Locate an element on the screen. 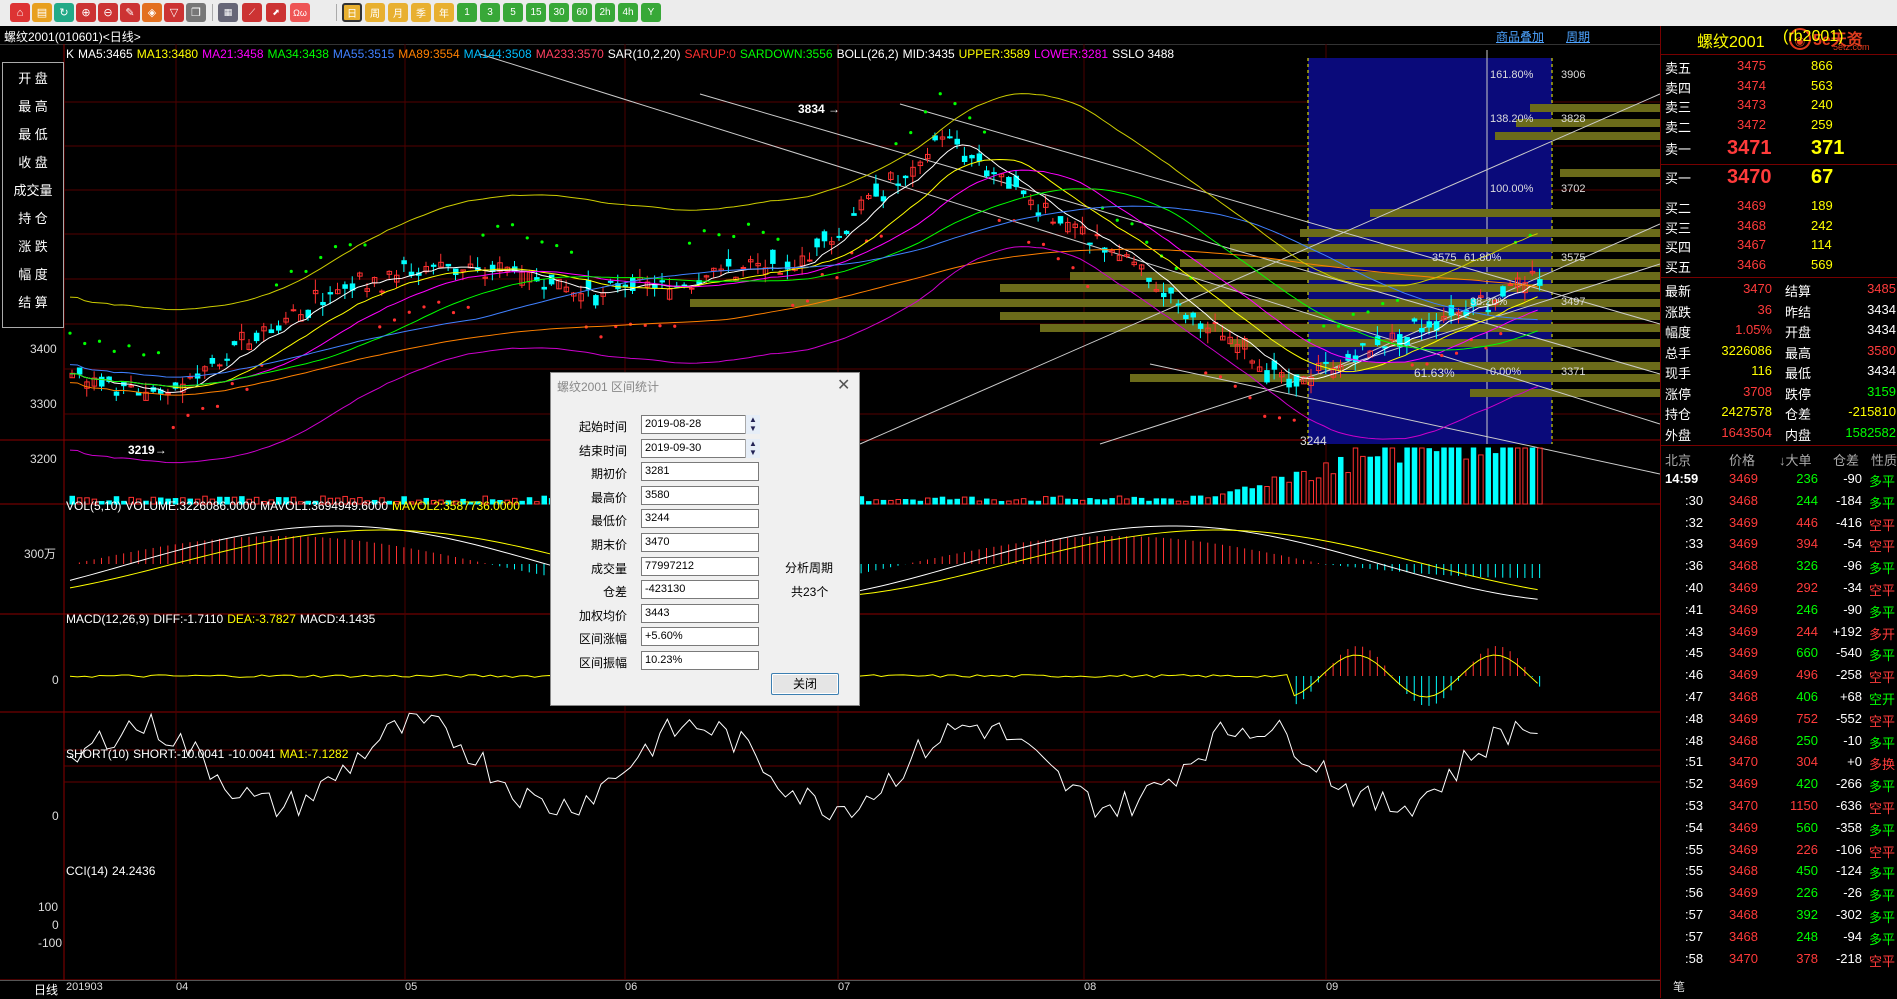 Image resolution: width=1897 pixels, height=999 pixels. zoom-in-icon: ⊕ is located at coordinates (86, 12).